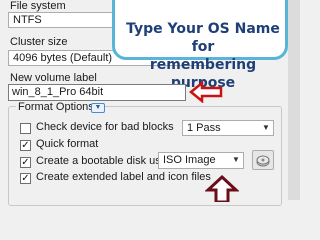 This screenshot has width=320, height=240. What do you see at coordinates (58, 92) in the screenshot?
I see `volume-label-value: win_8_1_Pro 64bit` at bounding box center [58, 92].